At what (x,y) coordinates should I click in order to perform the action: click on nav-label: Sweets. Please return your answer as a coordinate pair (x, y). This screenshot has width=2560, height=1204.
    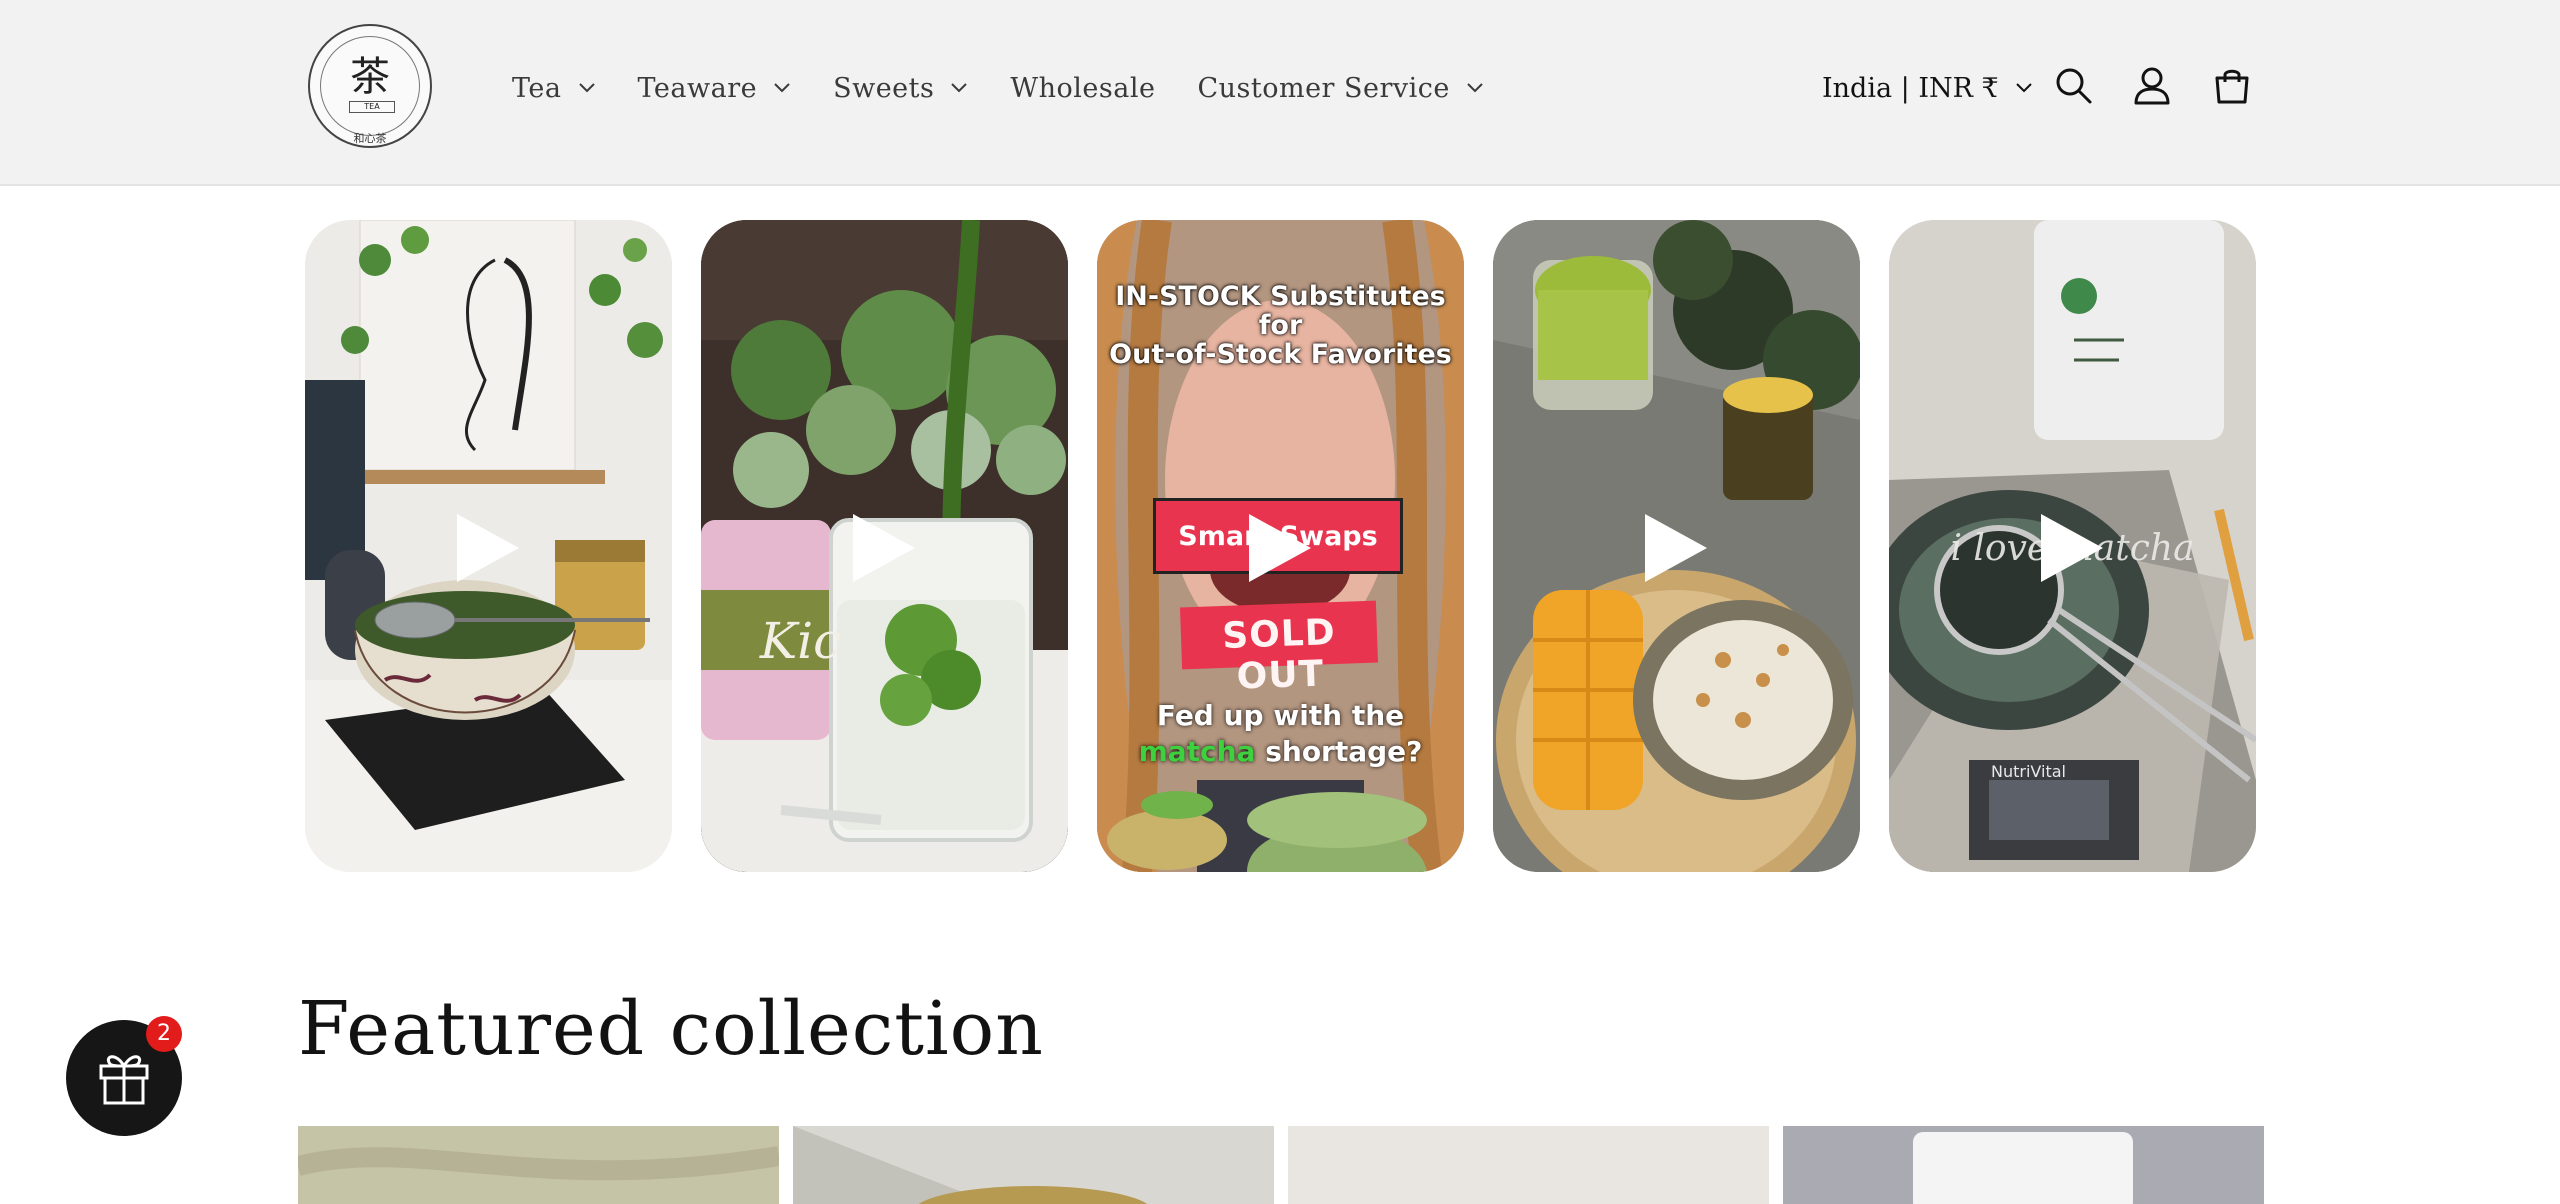
    Looking at the image, I should click on (884, 88).